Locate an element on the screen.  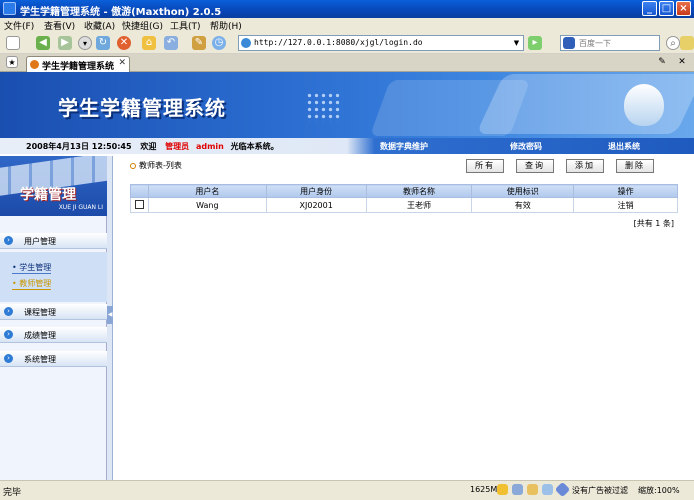
wrench-icon: ✎ is located at coordinates (662, 62).